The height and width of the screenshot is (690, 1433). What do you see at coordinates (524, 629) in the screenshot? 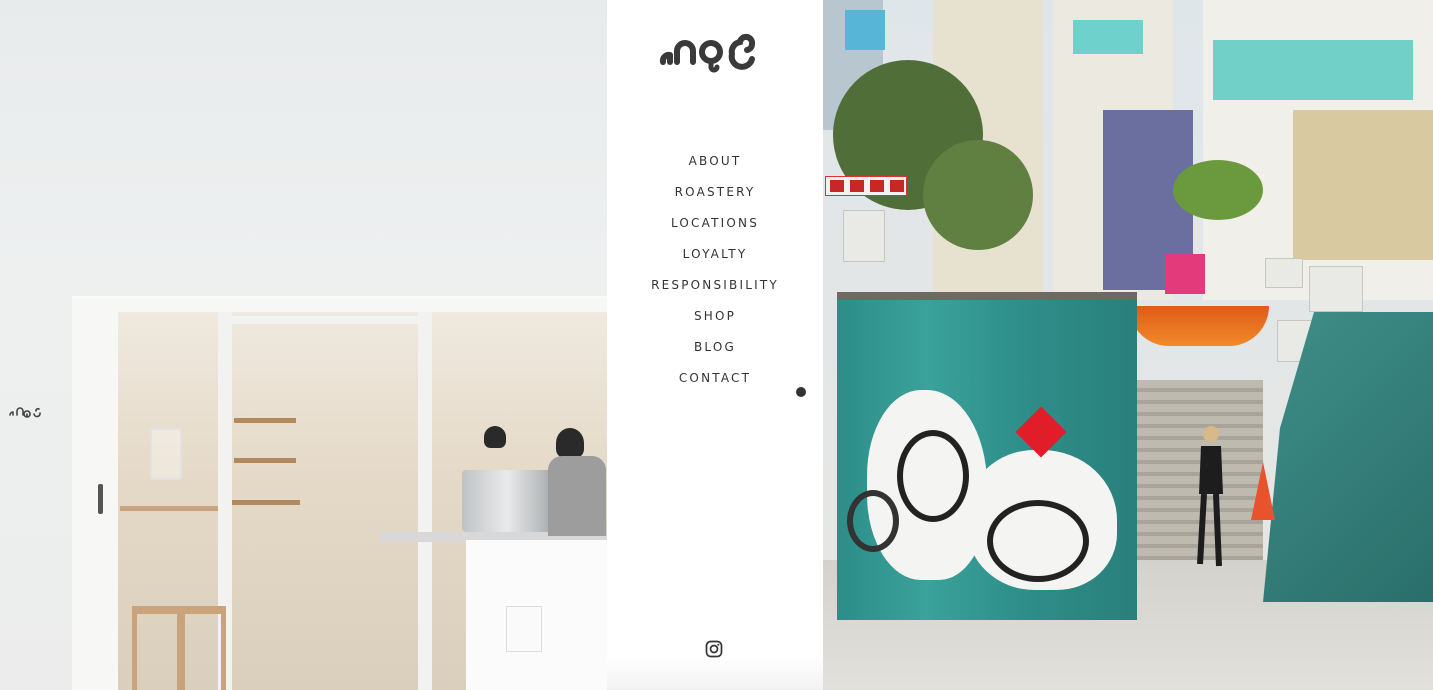
I see `shopping-bag` at bounding box center [524, 629].